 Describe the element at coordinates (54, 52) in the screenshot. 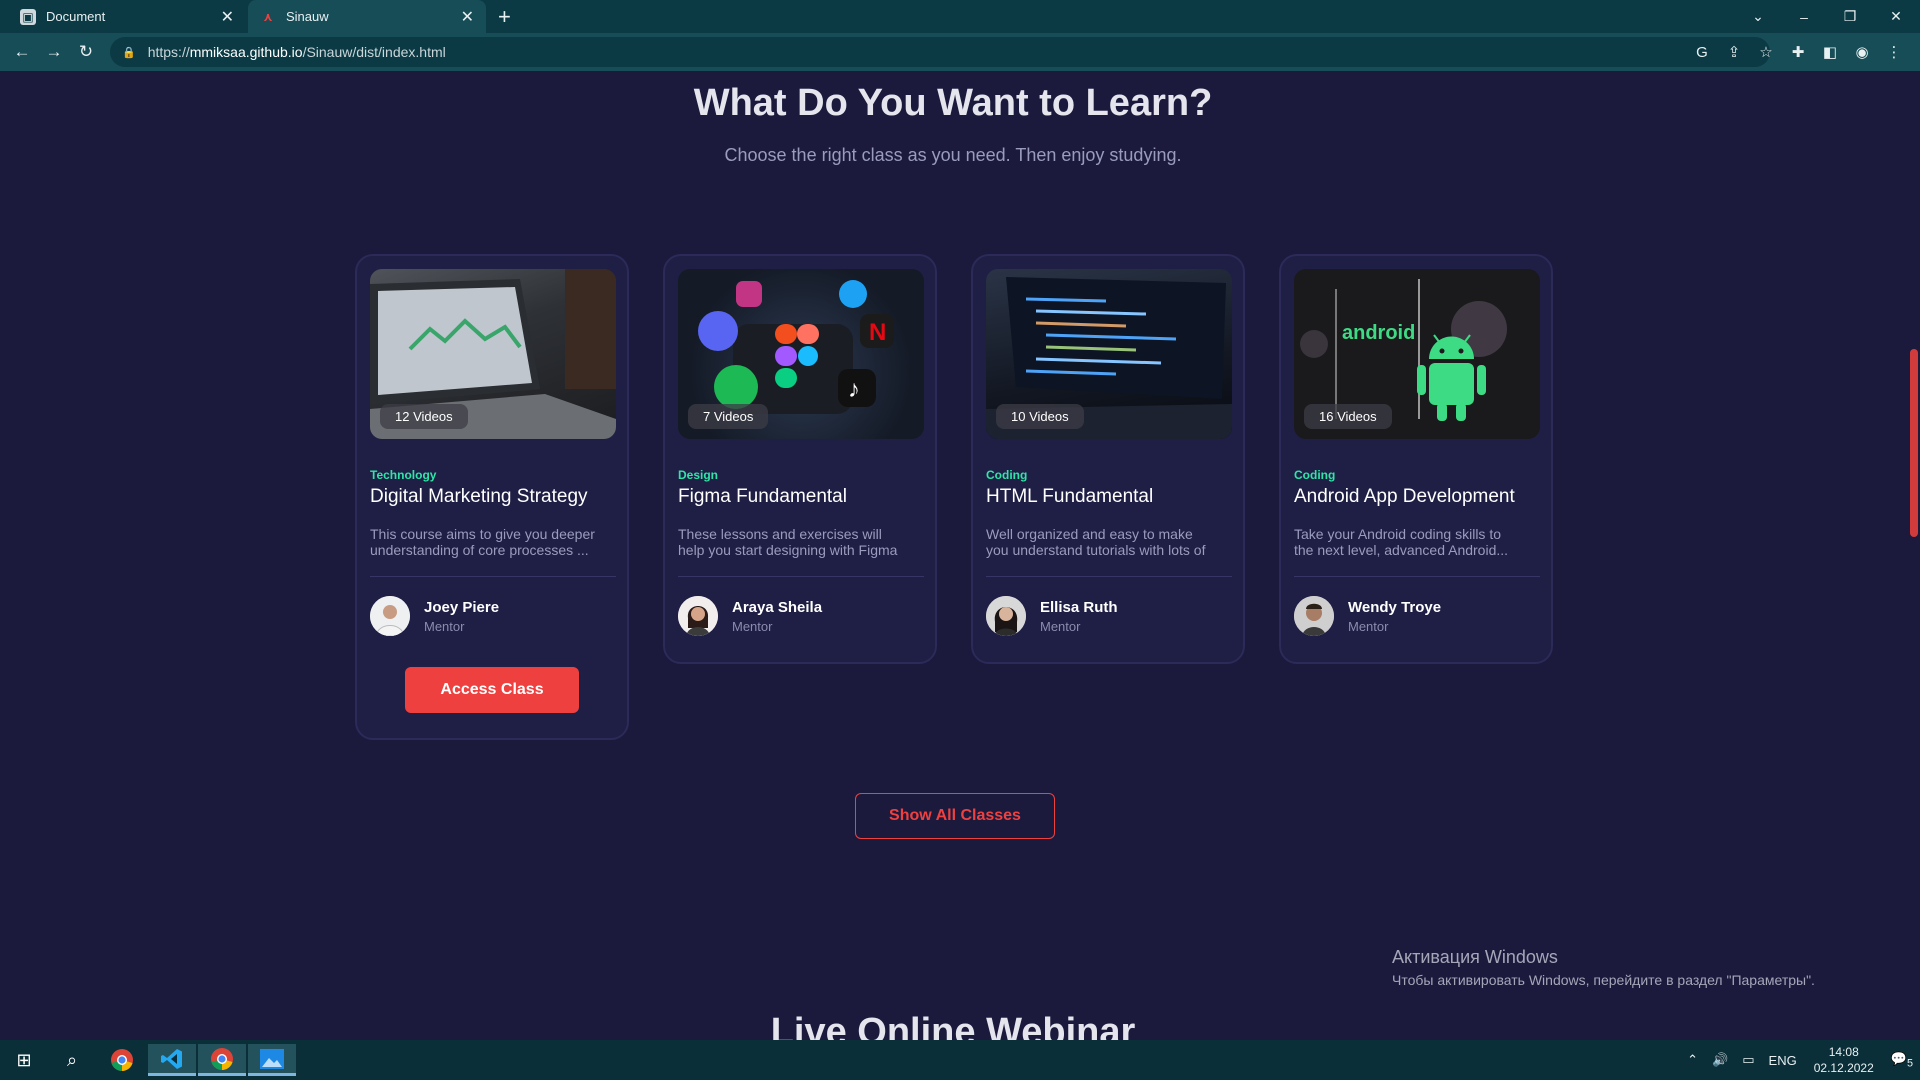

I see `forward-icon: →` at that location.